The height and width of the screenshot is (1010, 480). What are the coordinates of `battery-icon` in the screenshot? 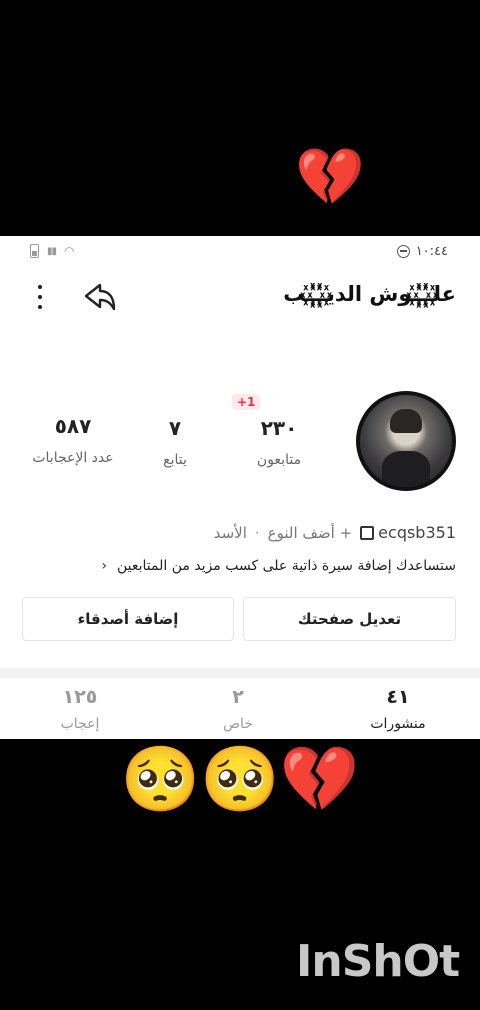 It's located at (34, 251).